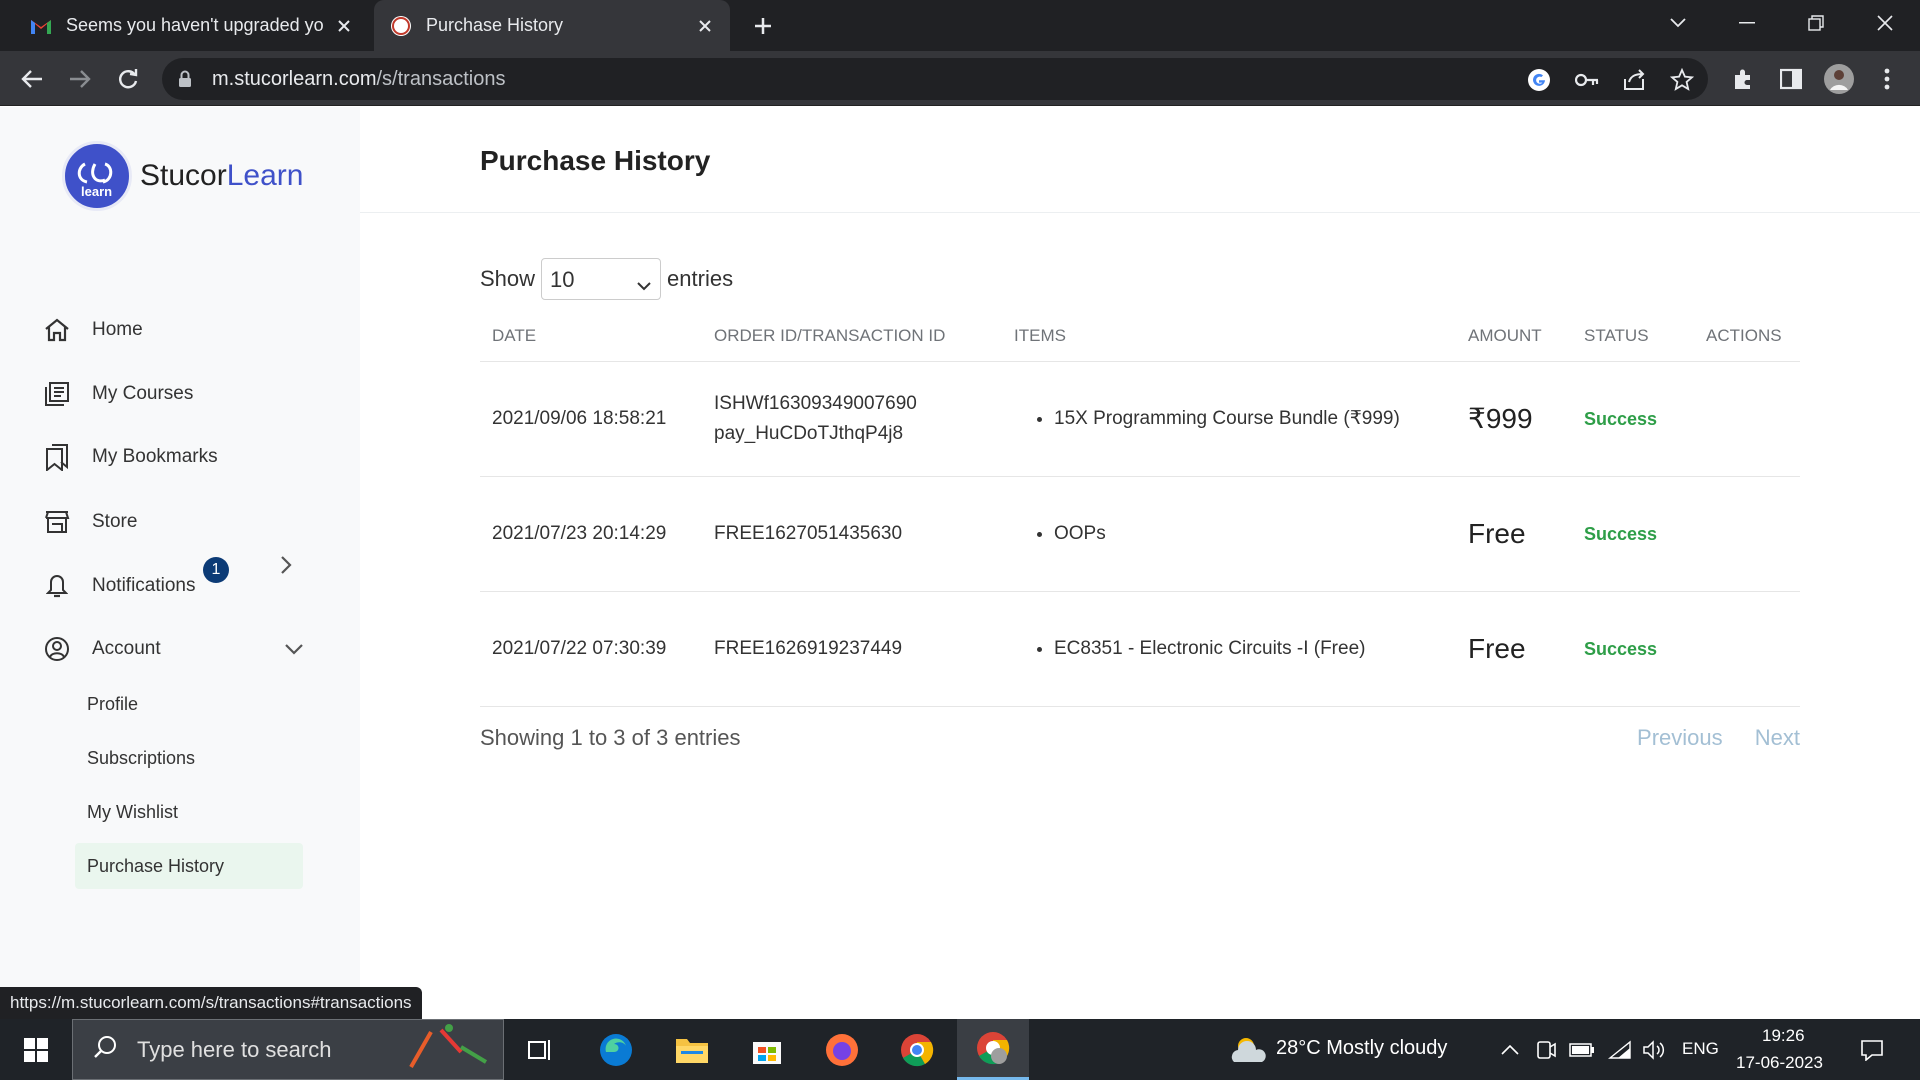 The width and height of the screenshot is (1920, 1080). I want to click on next-button: Next, so click(1777, 737).